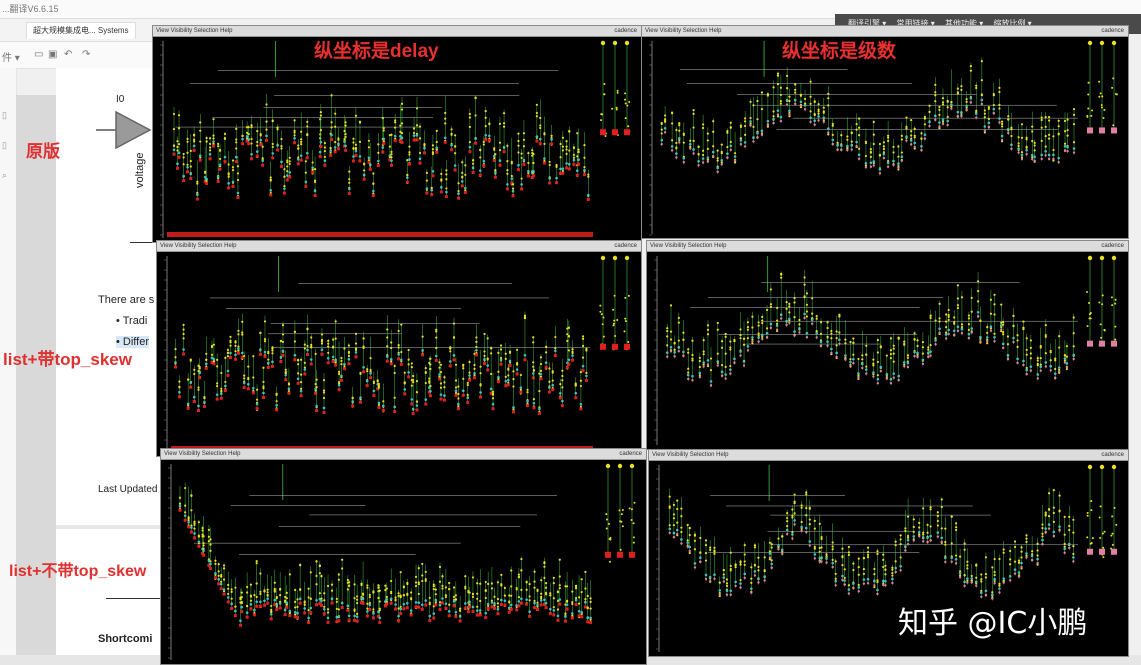 The image size is (1141, 665). Describe the element at coordinates (128, 489) in the screenshot. I see `last-updated-text: Last Updated` at that location.